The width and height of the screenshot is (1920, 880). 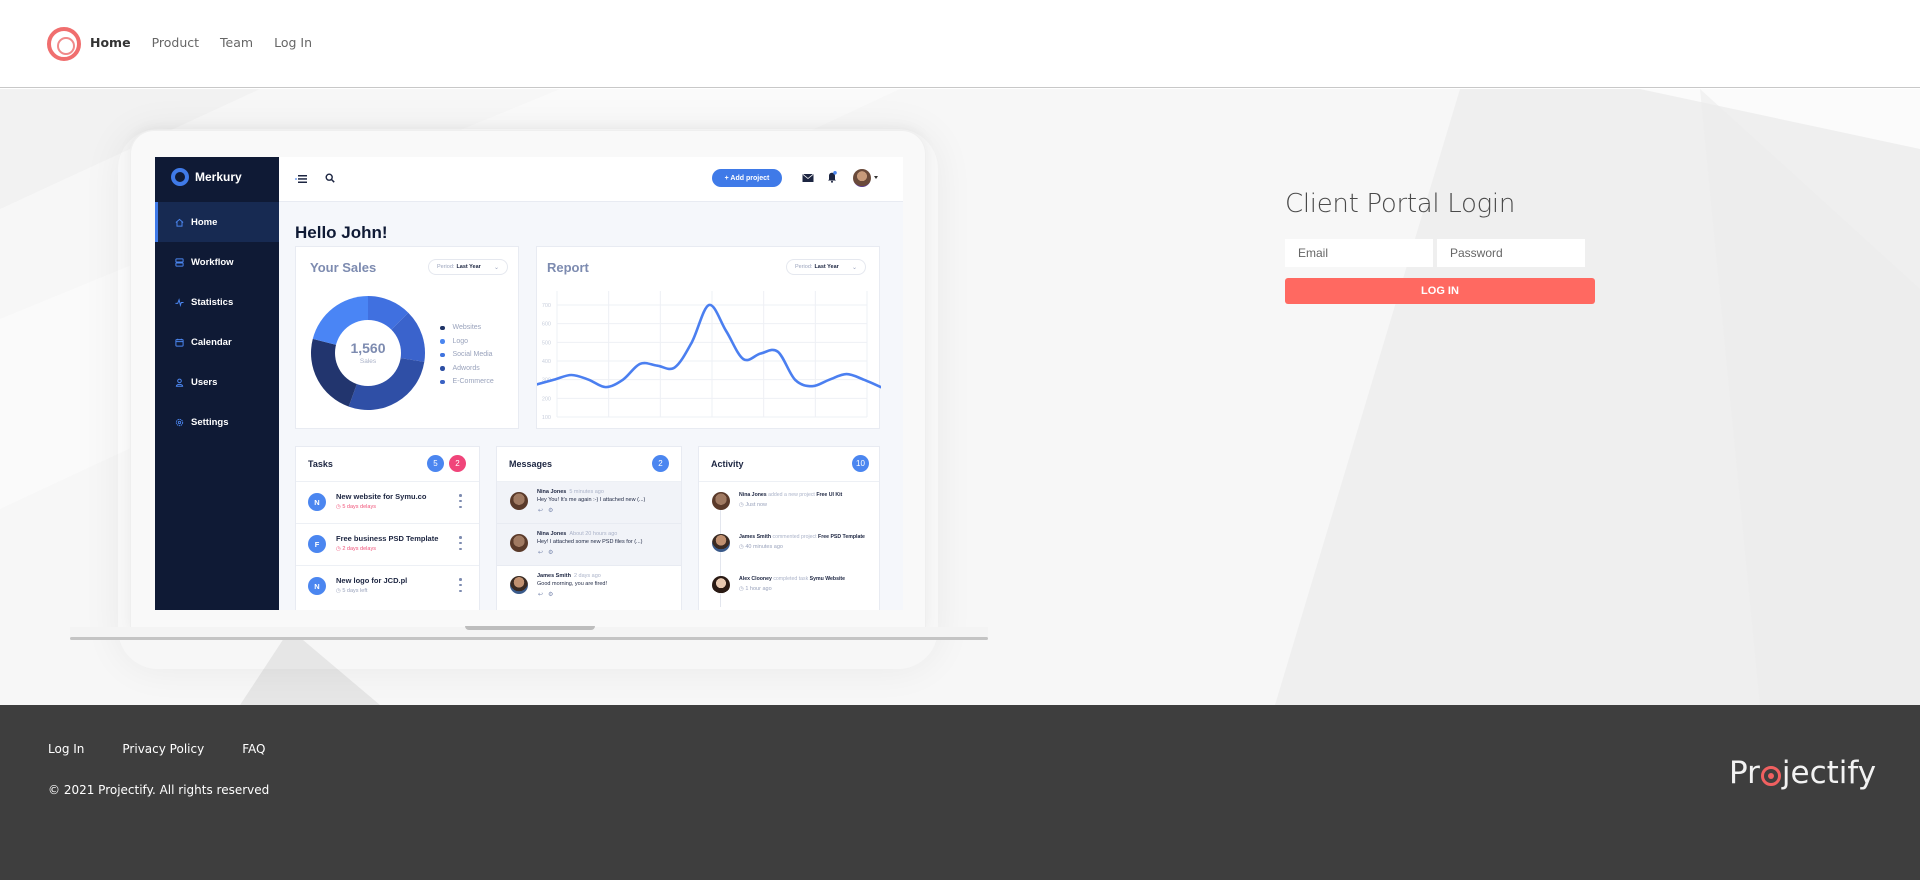 What do you see at coordinates (467, 369) in the screenshot?
I see `legend-item: Adwords` at bounding box center [467, 369].